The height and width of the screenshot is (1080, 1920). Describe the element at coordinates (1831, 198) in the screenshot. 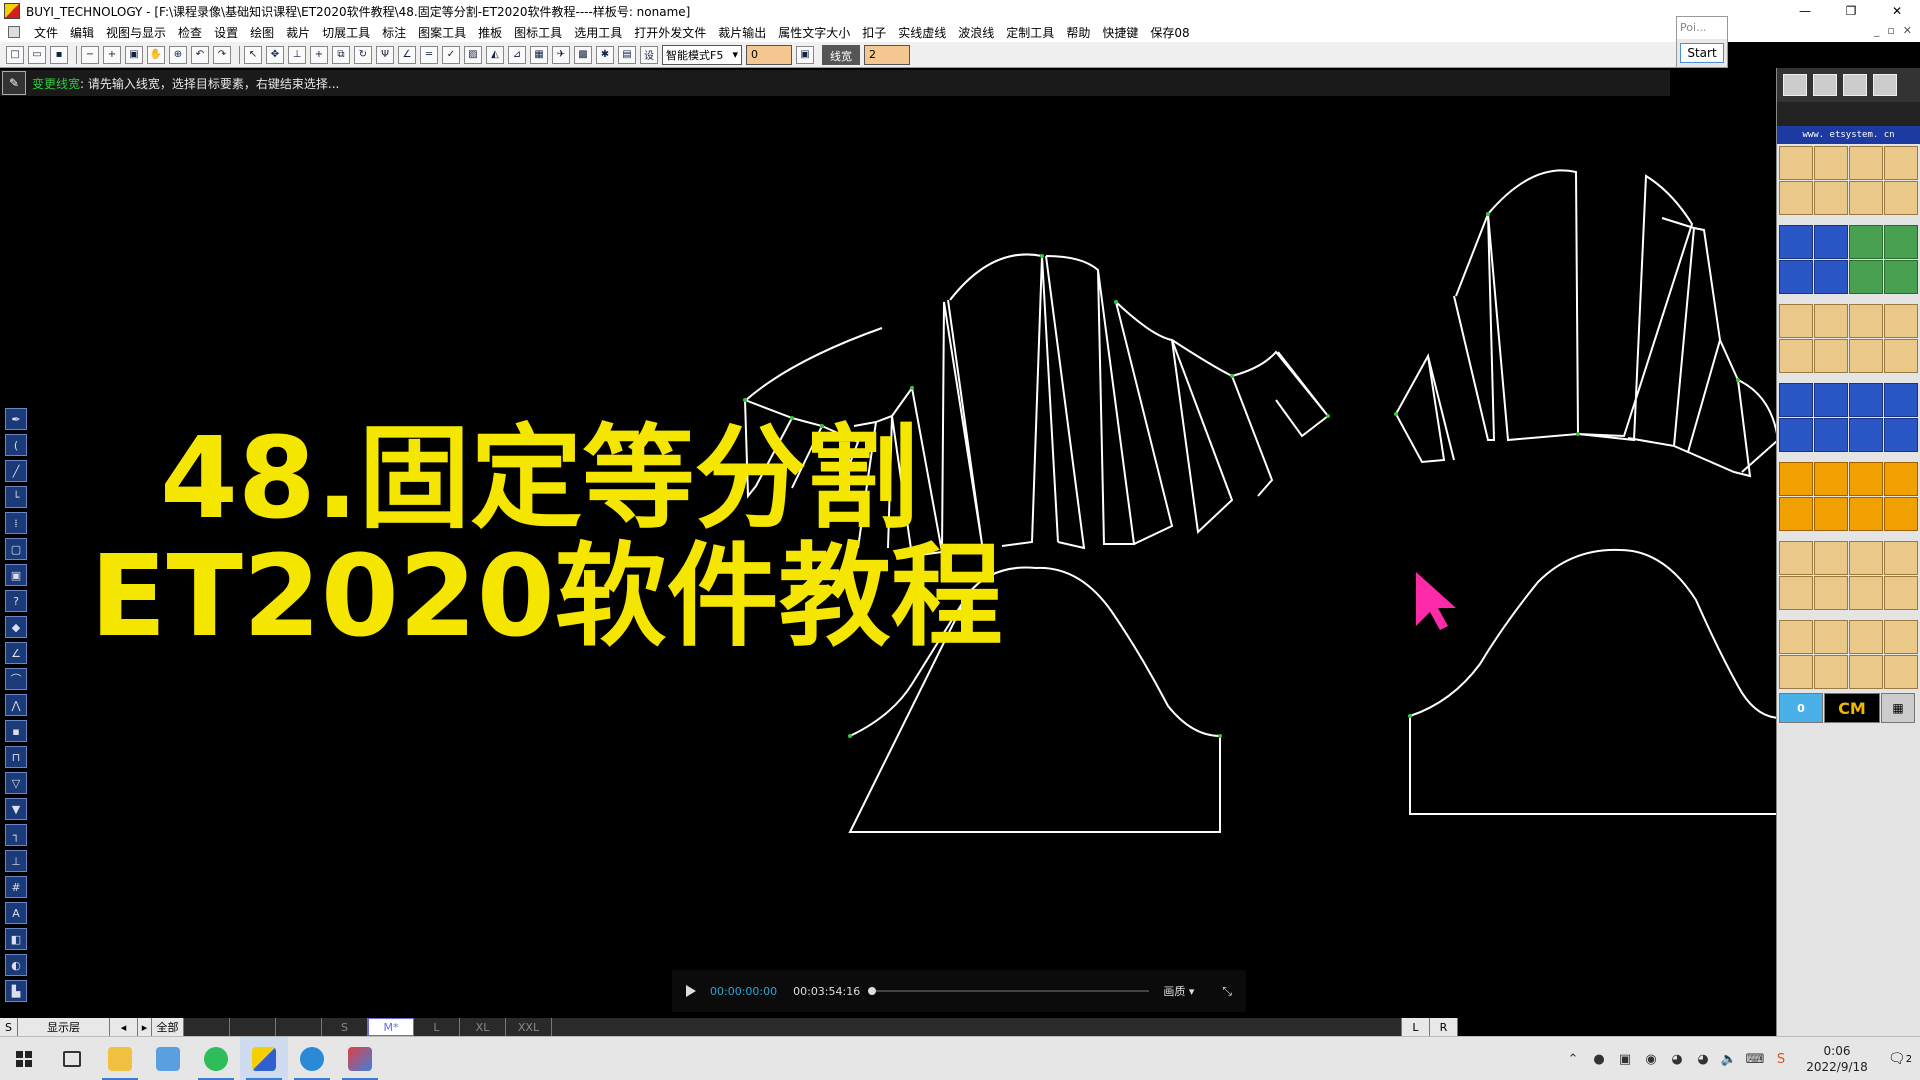

I see `dart-tool-icon` at that location.